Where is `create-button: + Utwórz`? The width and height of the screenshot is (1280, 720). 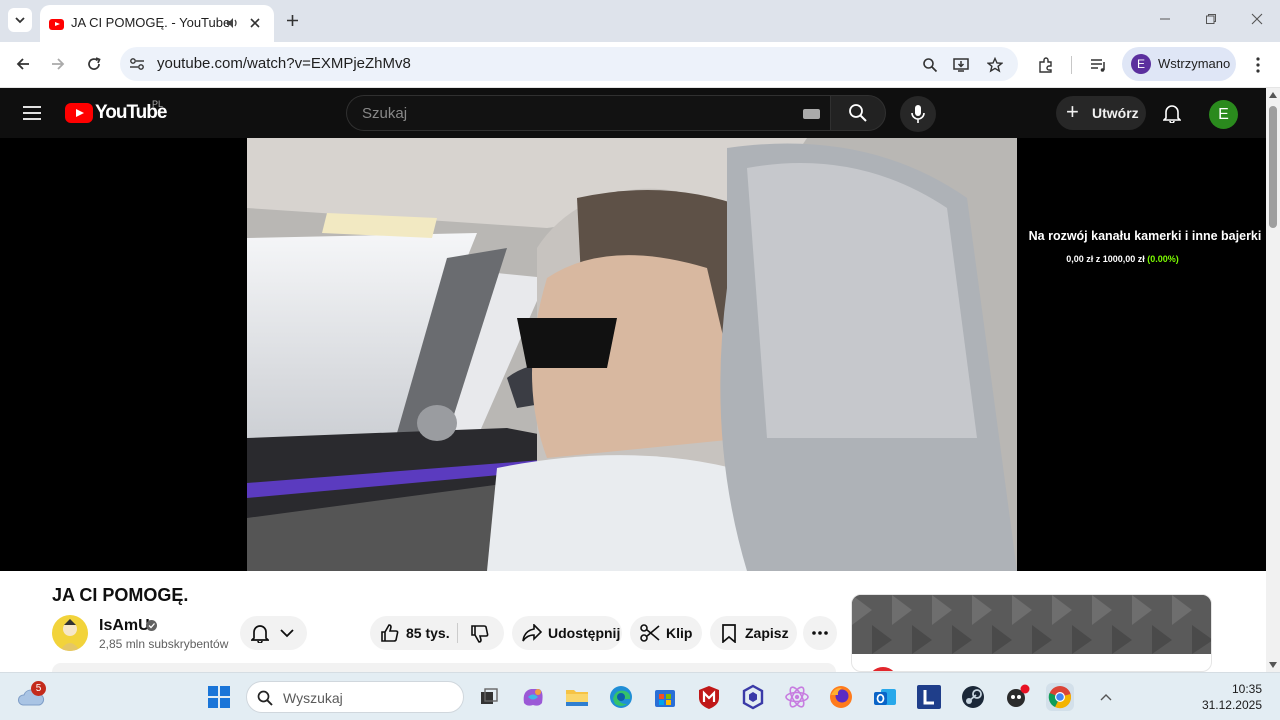
create-button: + Utwórz is located at coordinates (1101, 113).